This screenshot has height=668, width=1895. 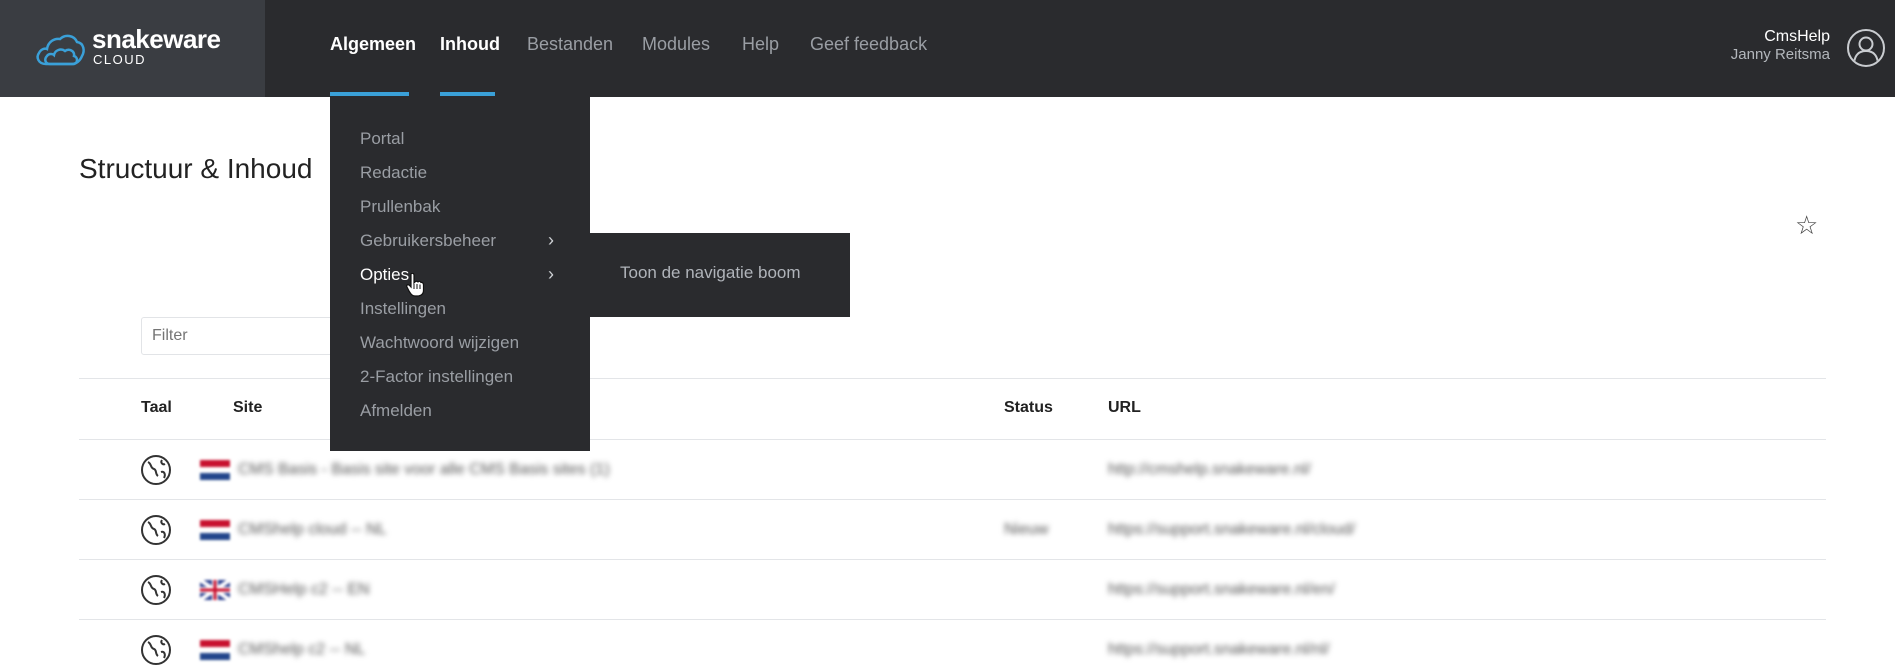 I want to click on logo: snakeware CLOUD, so click(x=132, y=48).